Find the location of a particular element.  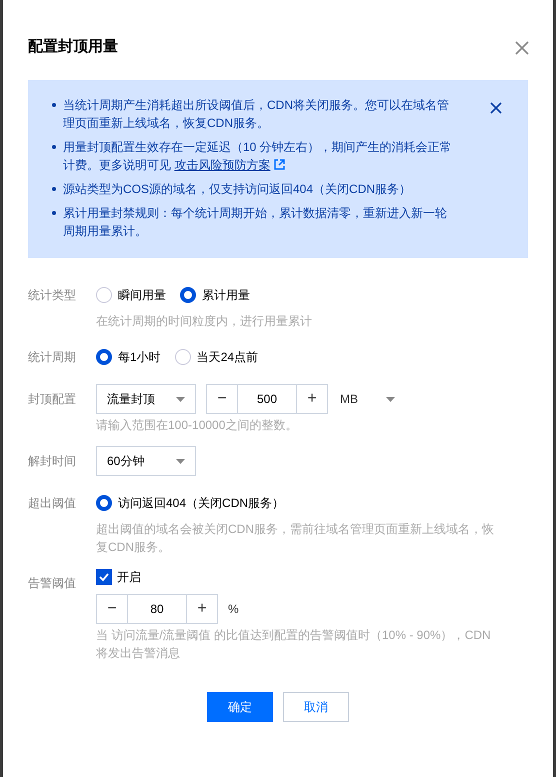

radio-option: 访问返回404（关闭CDN服务） is located at coordinates (190, 503).